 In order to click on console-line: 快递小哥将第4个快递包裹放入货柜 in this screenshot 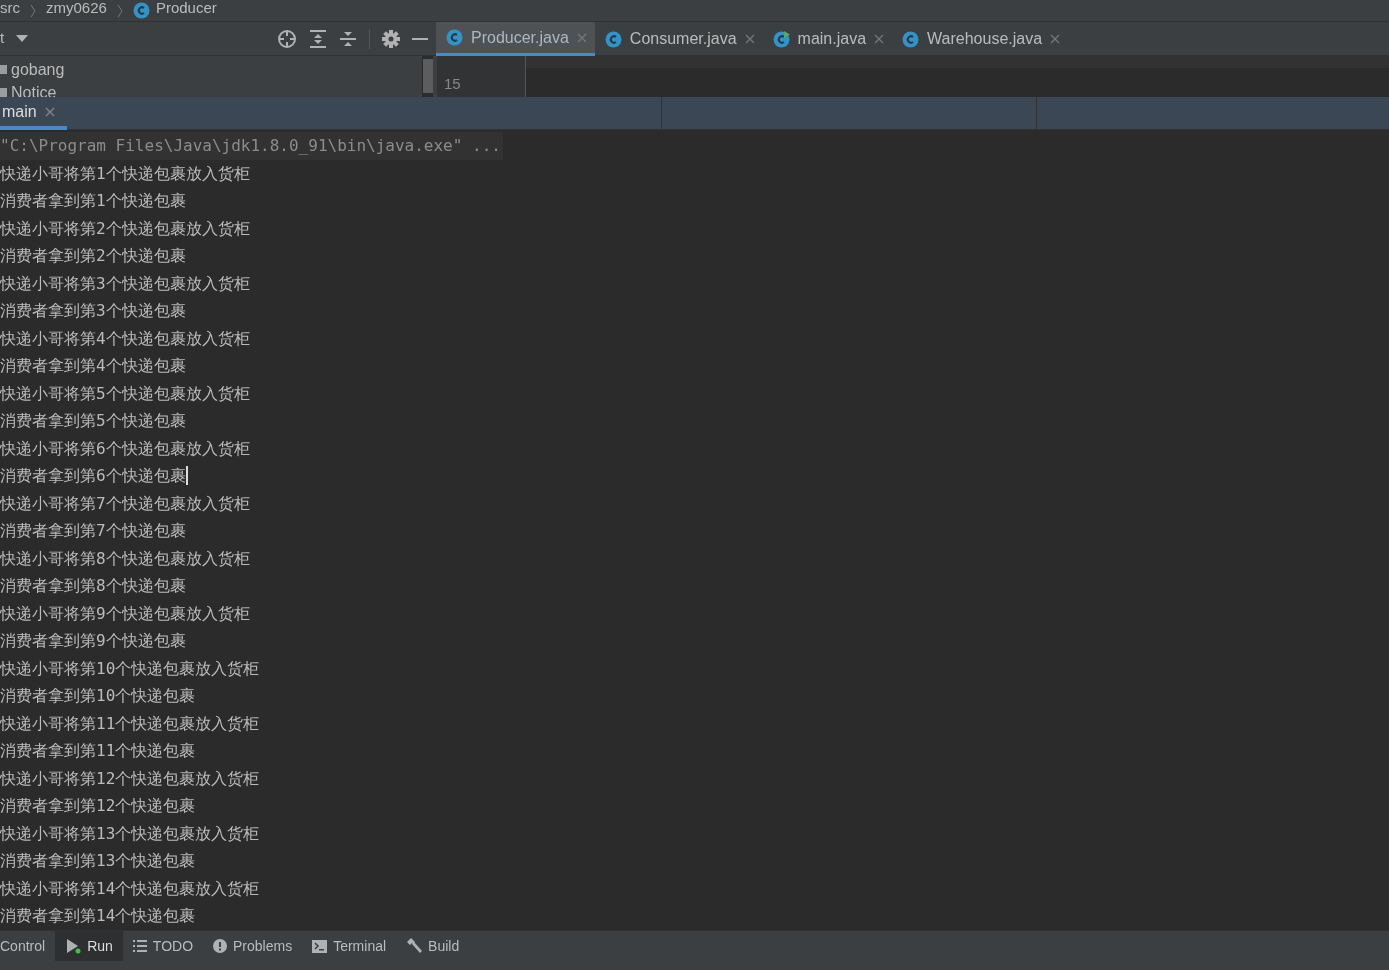, I will do `click(125, 338)`.